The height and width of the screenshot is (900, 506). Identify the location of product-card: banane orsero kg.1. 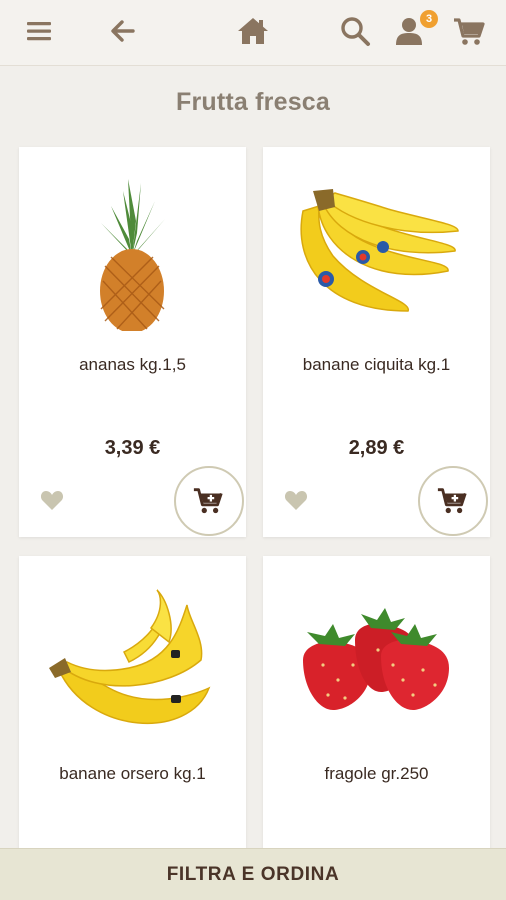
(132, 706).